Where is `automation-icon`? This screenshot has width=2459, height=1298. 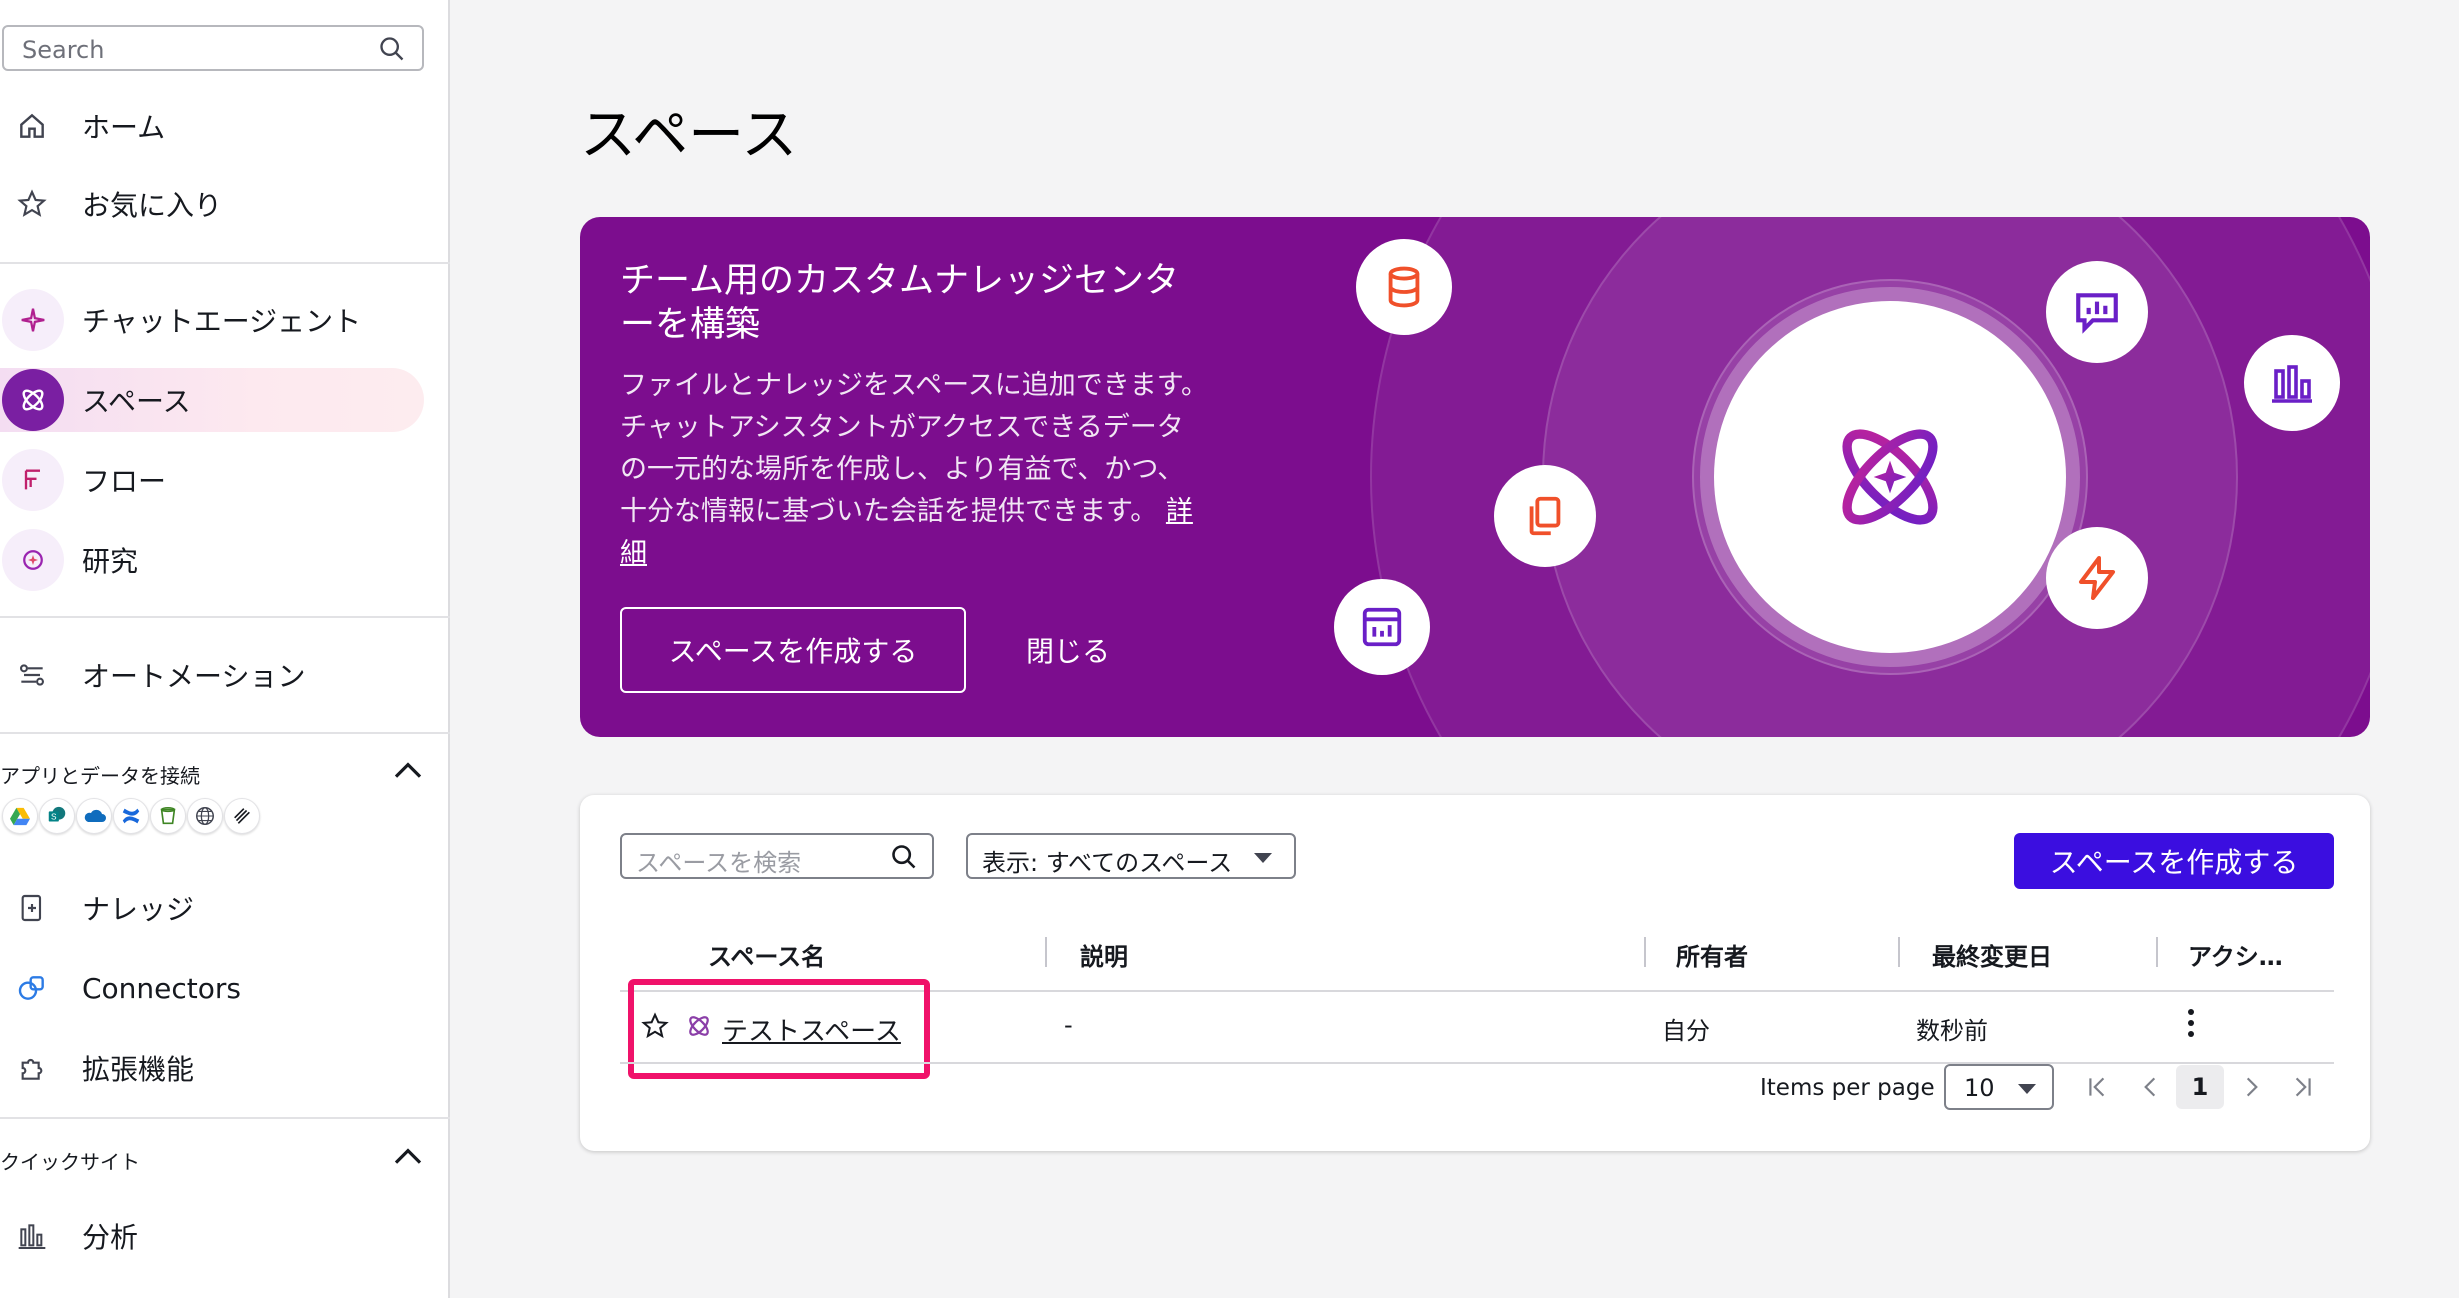 automation-icon is located at coordinates (32, 675).